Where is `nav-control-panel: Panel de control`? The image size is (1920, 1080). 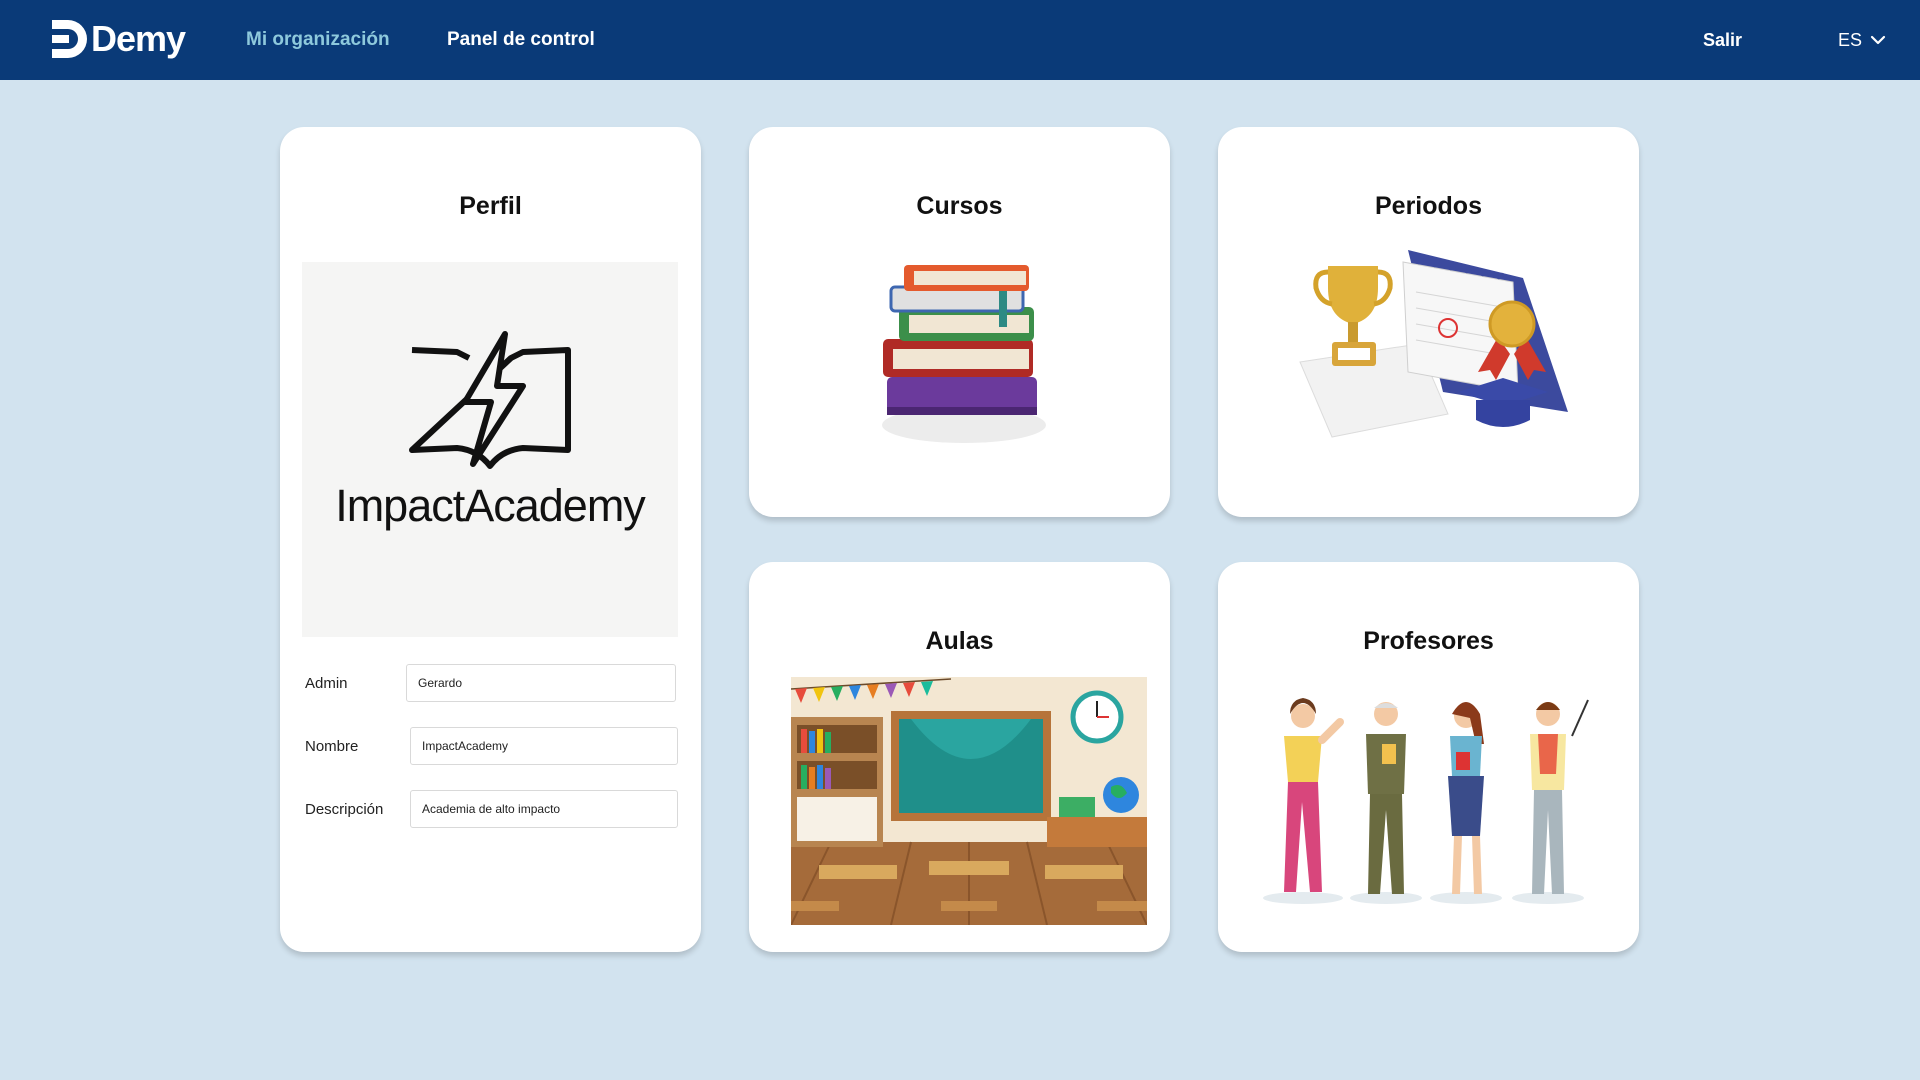 nav-control-panel: Panel de control is located at coordinates (521, 40).